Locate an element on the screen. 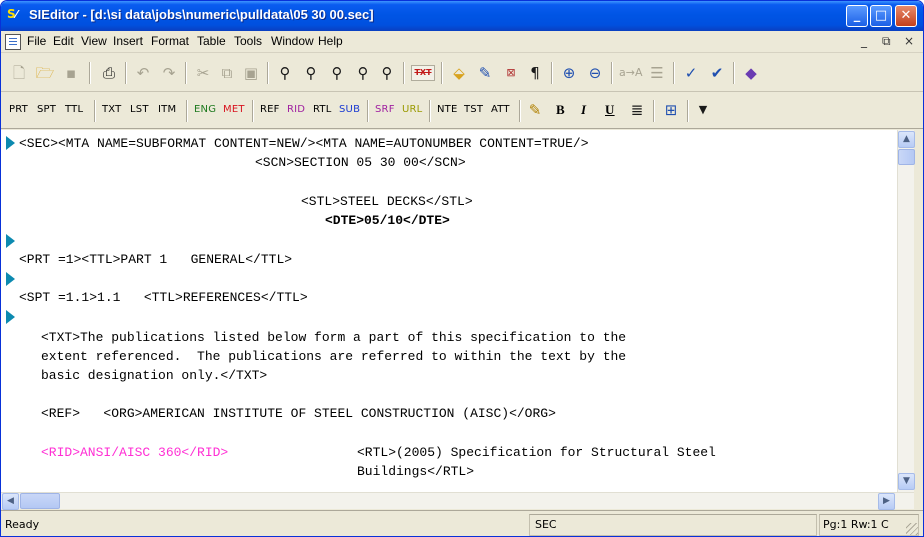 This screenshot has height=537, width=924. highlighter-icon: ✎ is located at coordinates (535, 110).